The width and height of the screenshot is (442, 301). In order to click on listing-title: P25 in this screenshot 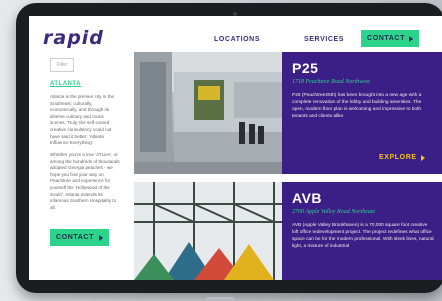, I will do `click(305, 68)`.